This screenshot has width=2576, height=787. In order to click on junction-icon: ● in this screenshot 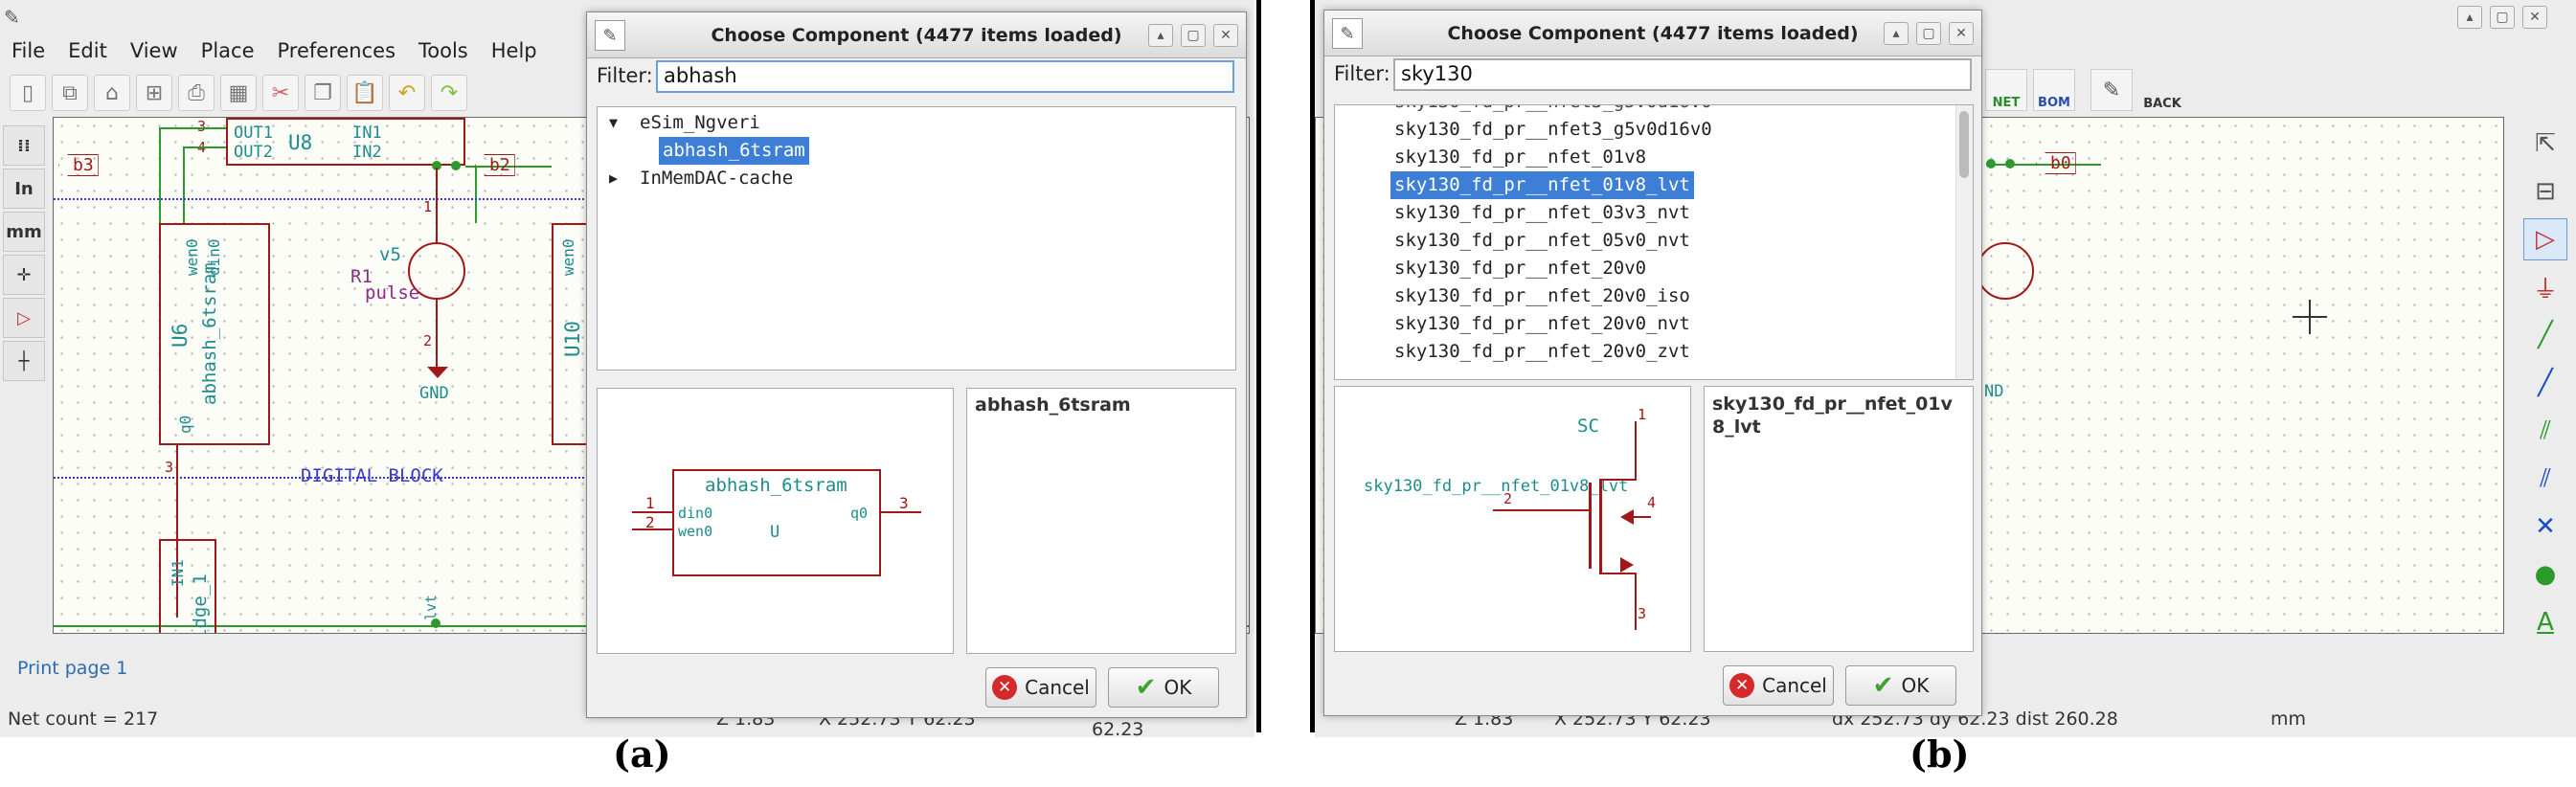, I will do `click(2545, 574)`.